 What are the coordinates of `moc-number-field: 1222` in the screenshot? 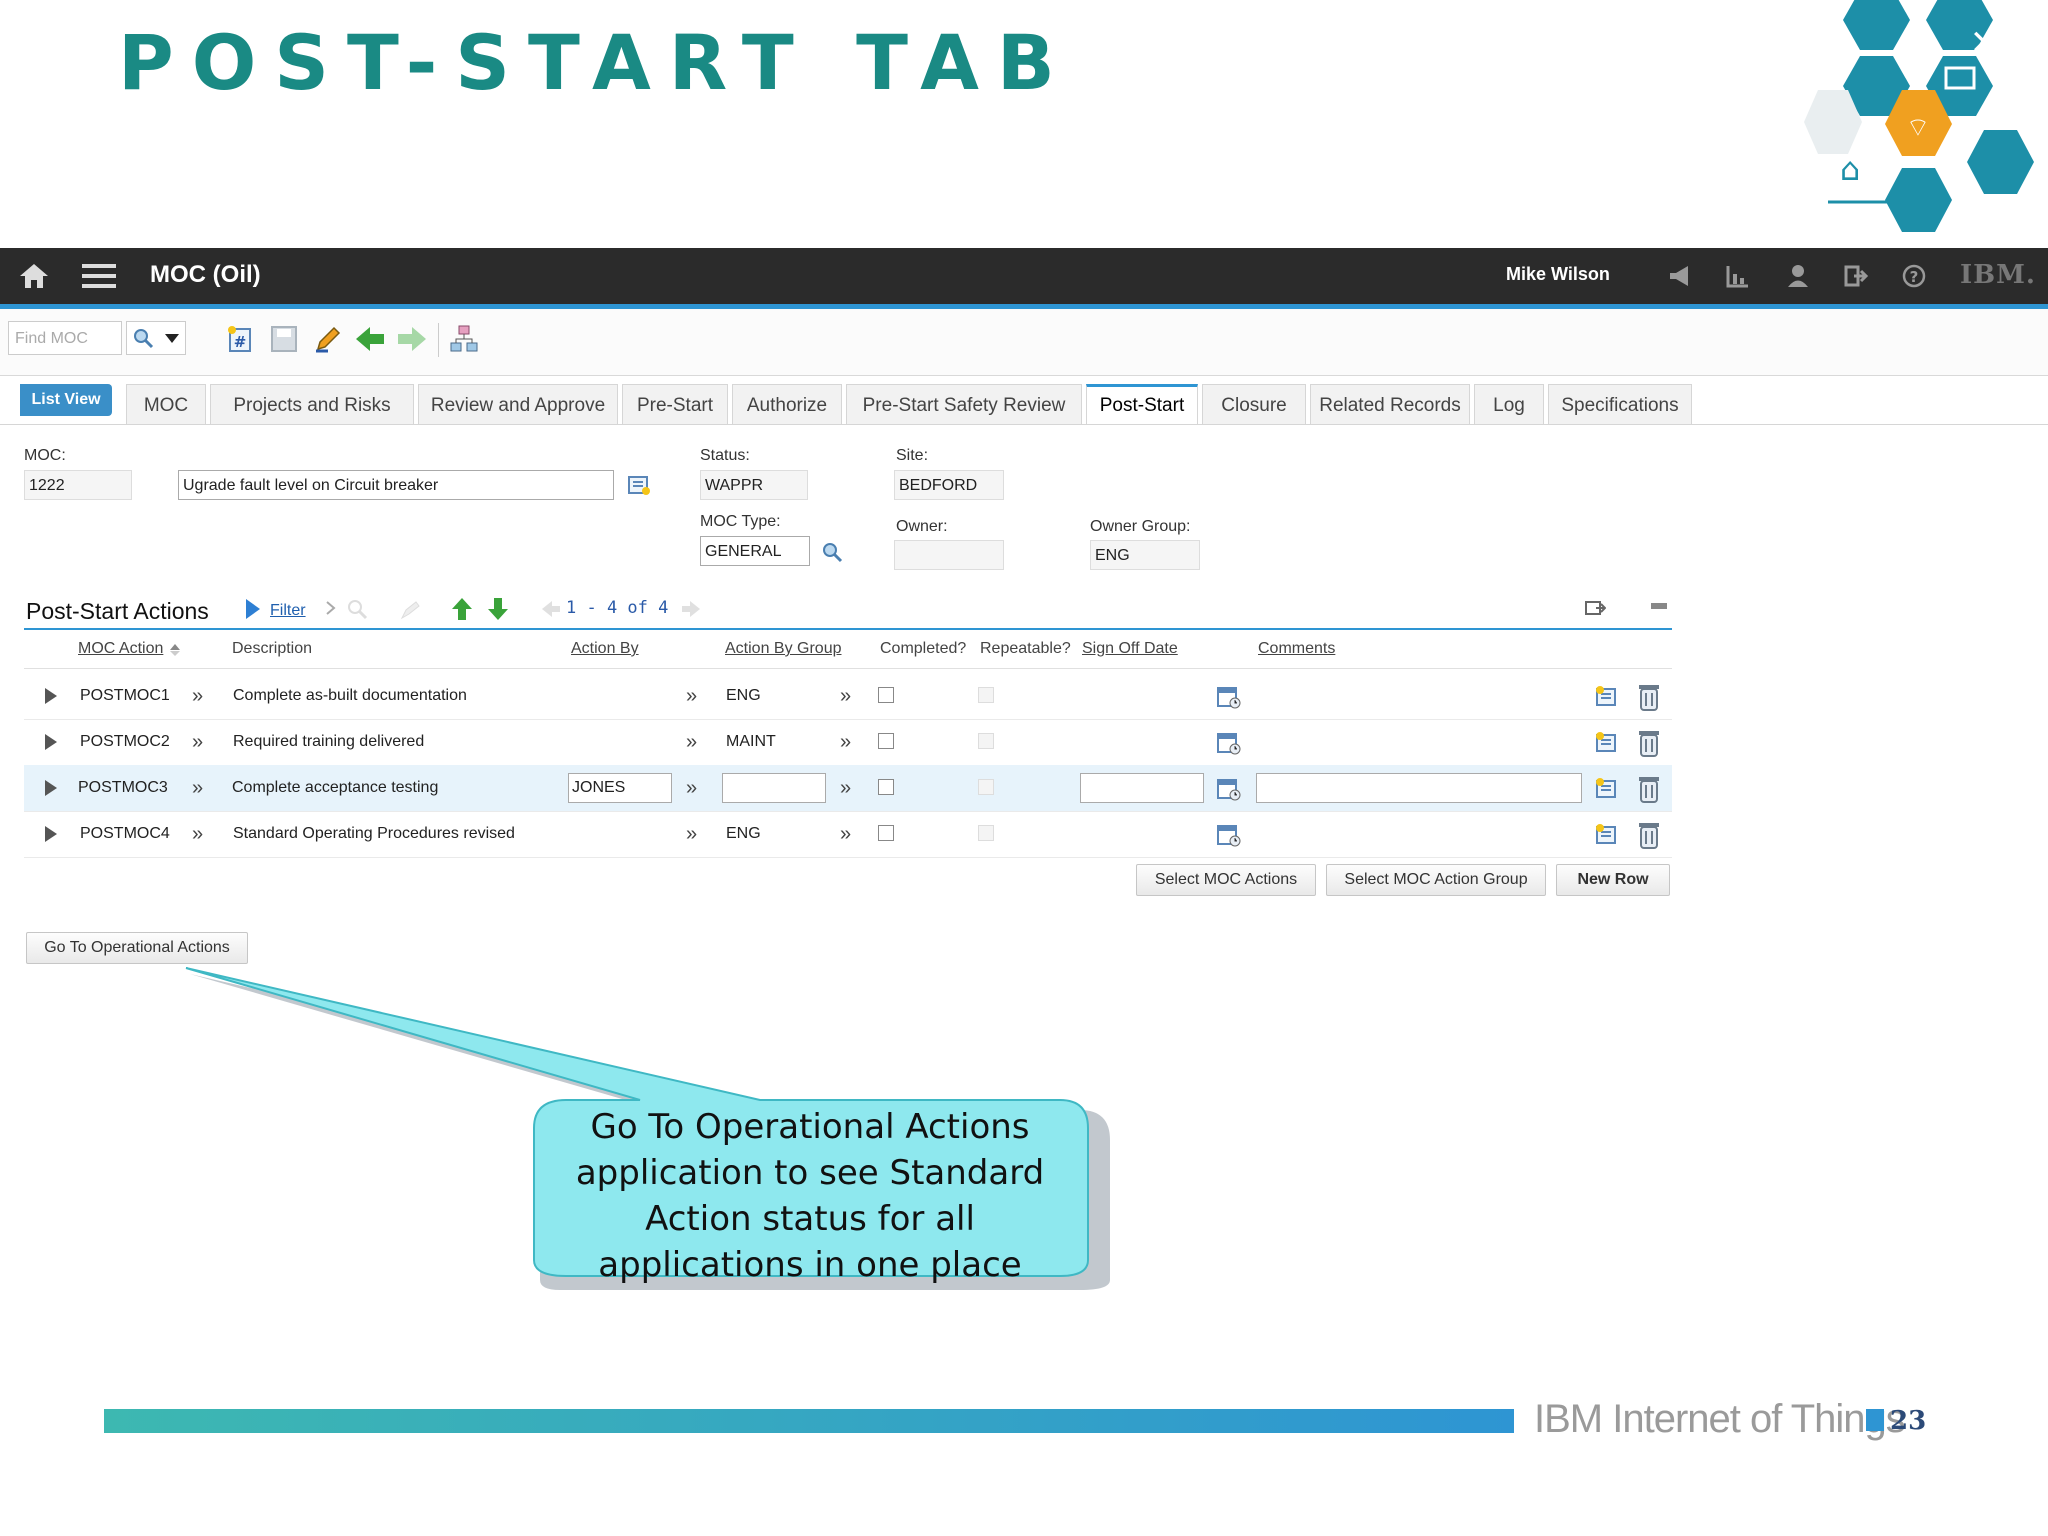 It's located at (78, 485).